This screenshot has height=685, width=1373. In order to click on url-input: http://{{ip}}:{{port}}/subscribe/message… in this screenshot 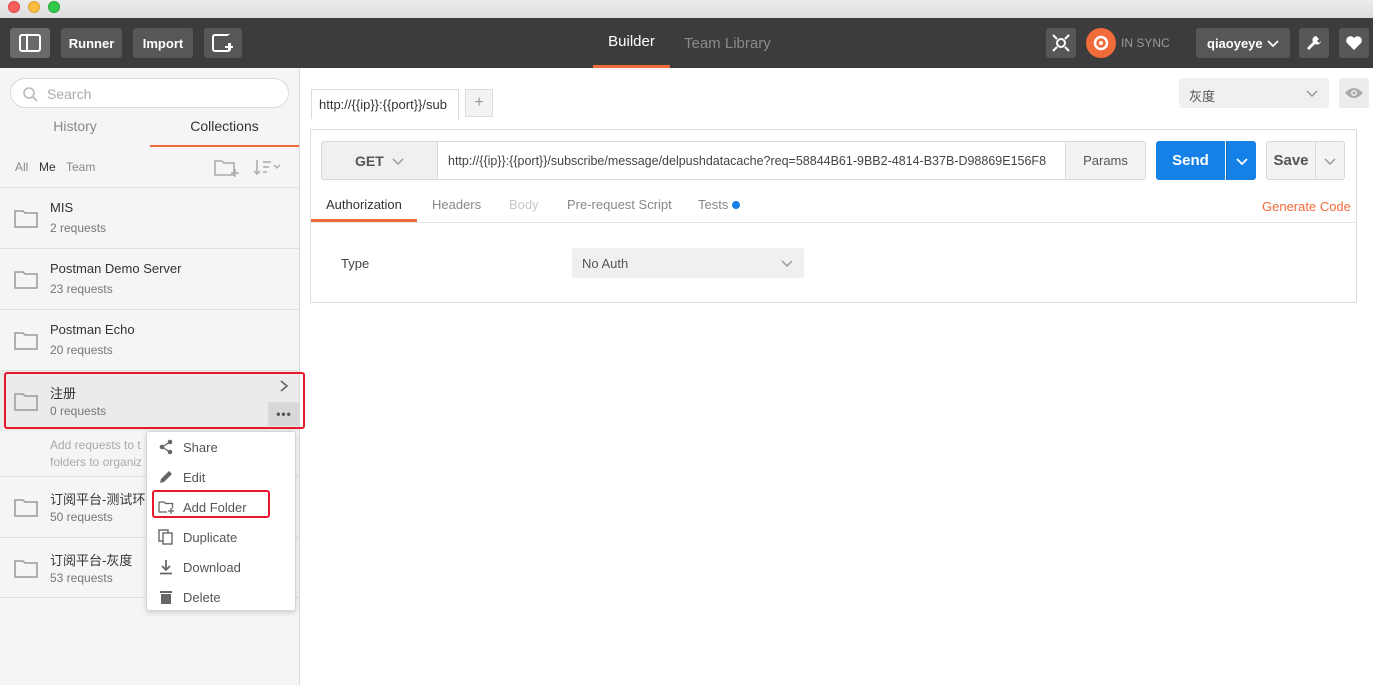, I will do `click(751, 160)`.